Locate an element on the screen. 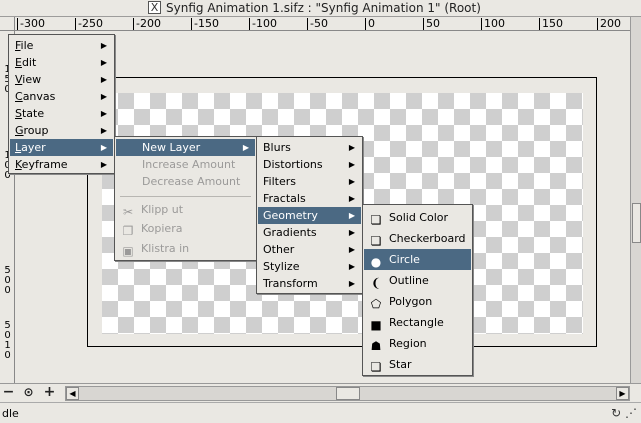 The image size is (641, 423). menu-item-group: Group ▶ is located at coordinates (61, 130).